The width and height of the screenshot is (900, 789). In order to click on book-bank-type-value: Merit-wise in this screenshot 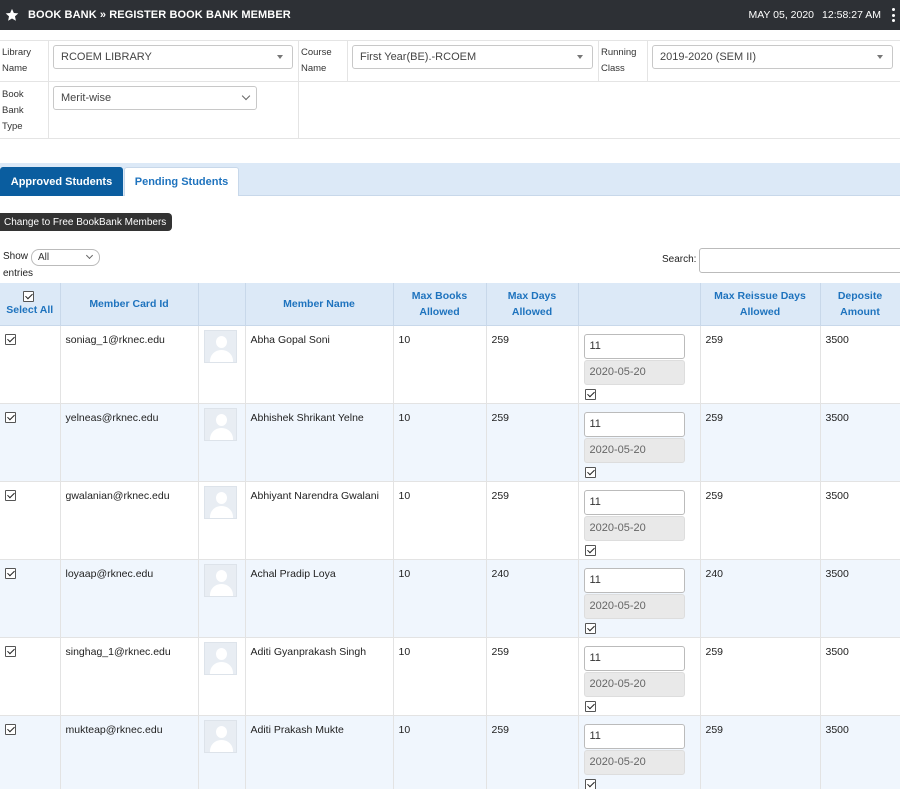, I will do `click(86, 98)`.